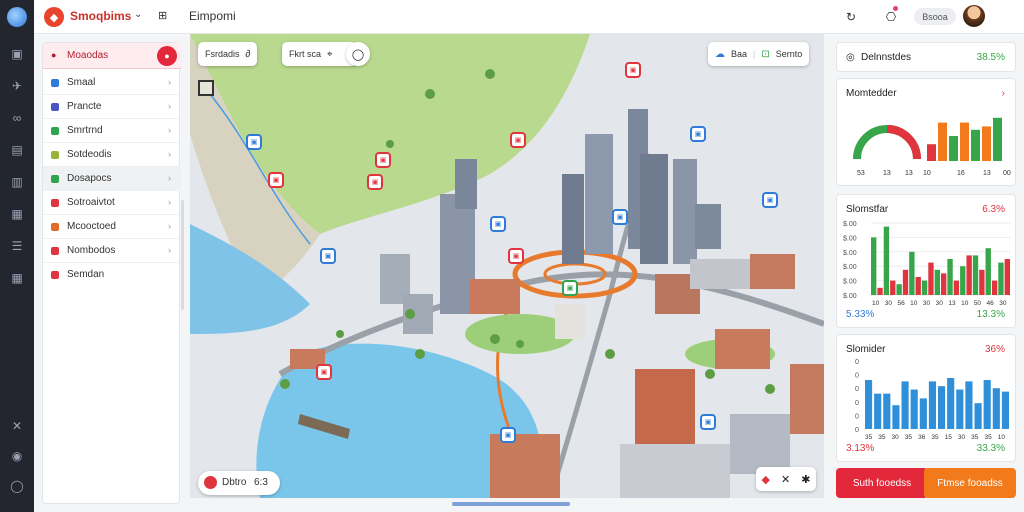 Image resolution: width=1024 pixels, height=512 pixels. What do you see at coordinates (895, 8) in the screenshot?
I see `notification-badge` at bounding box center [895, 8].